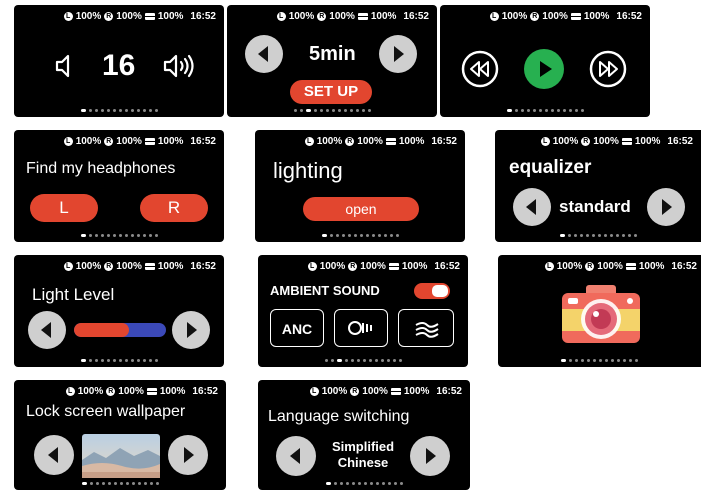 The height and width of the screenshot is (491, 701). I want to click on panel-lighting: L 100% R 100% 100% 16:52 lighting open, so click(360, 186).